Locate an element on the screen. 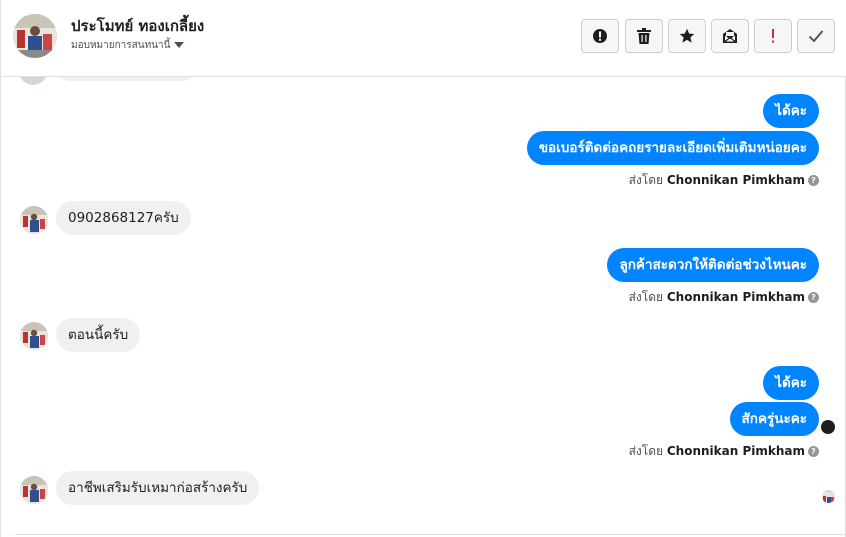 The image size is (846, 537). message-bubble-incoming: อาชีพเสริมรับเหมาก่อสร้างครับ is located at coordinates (158, 488).